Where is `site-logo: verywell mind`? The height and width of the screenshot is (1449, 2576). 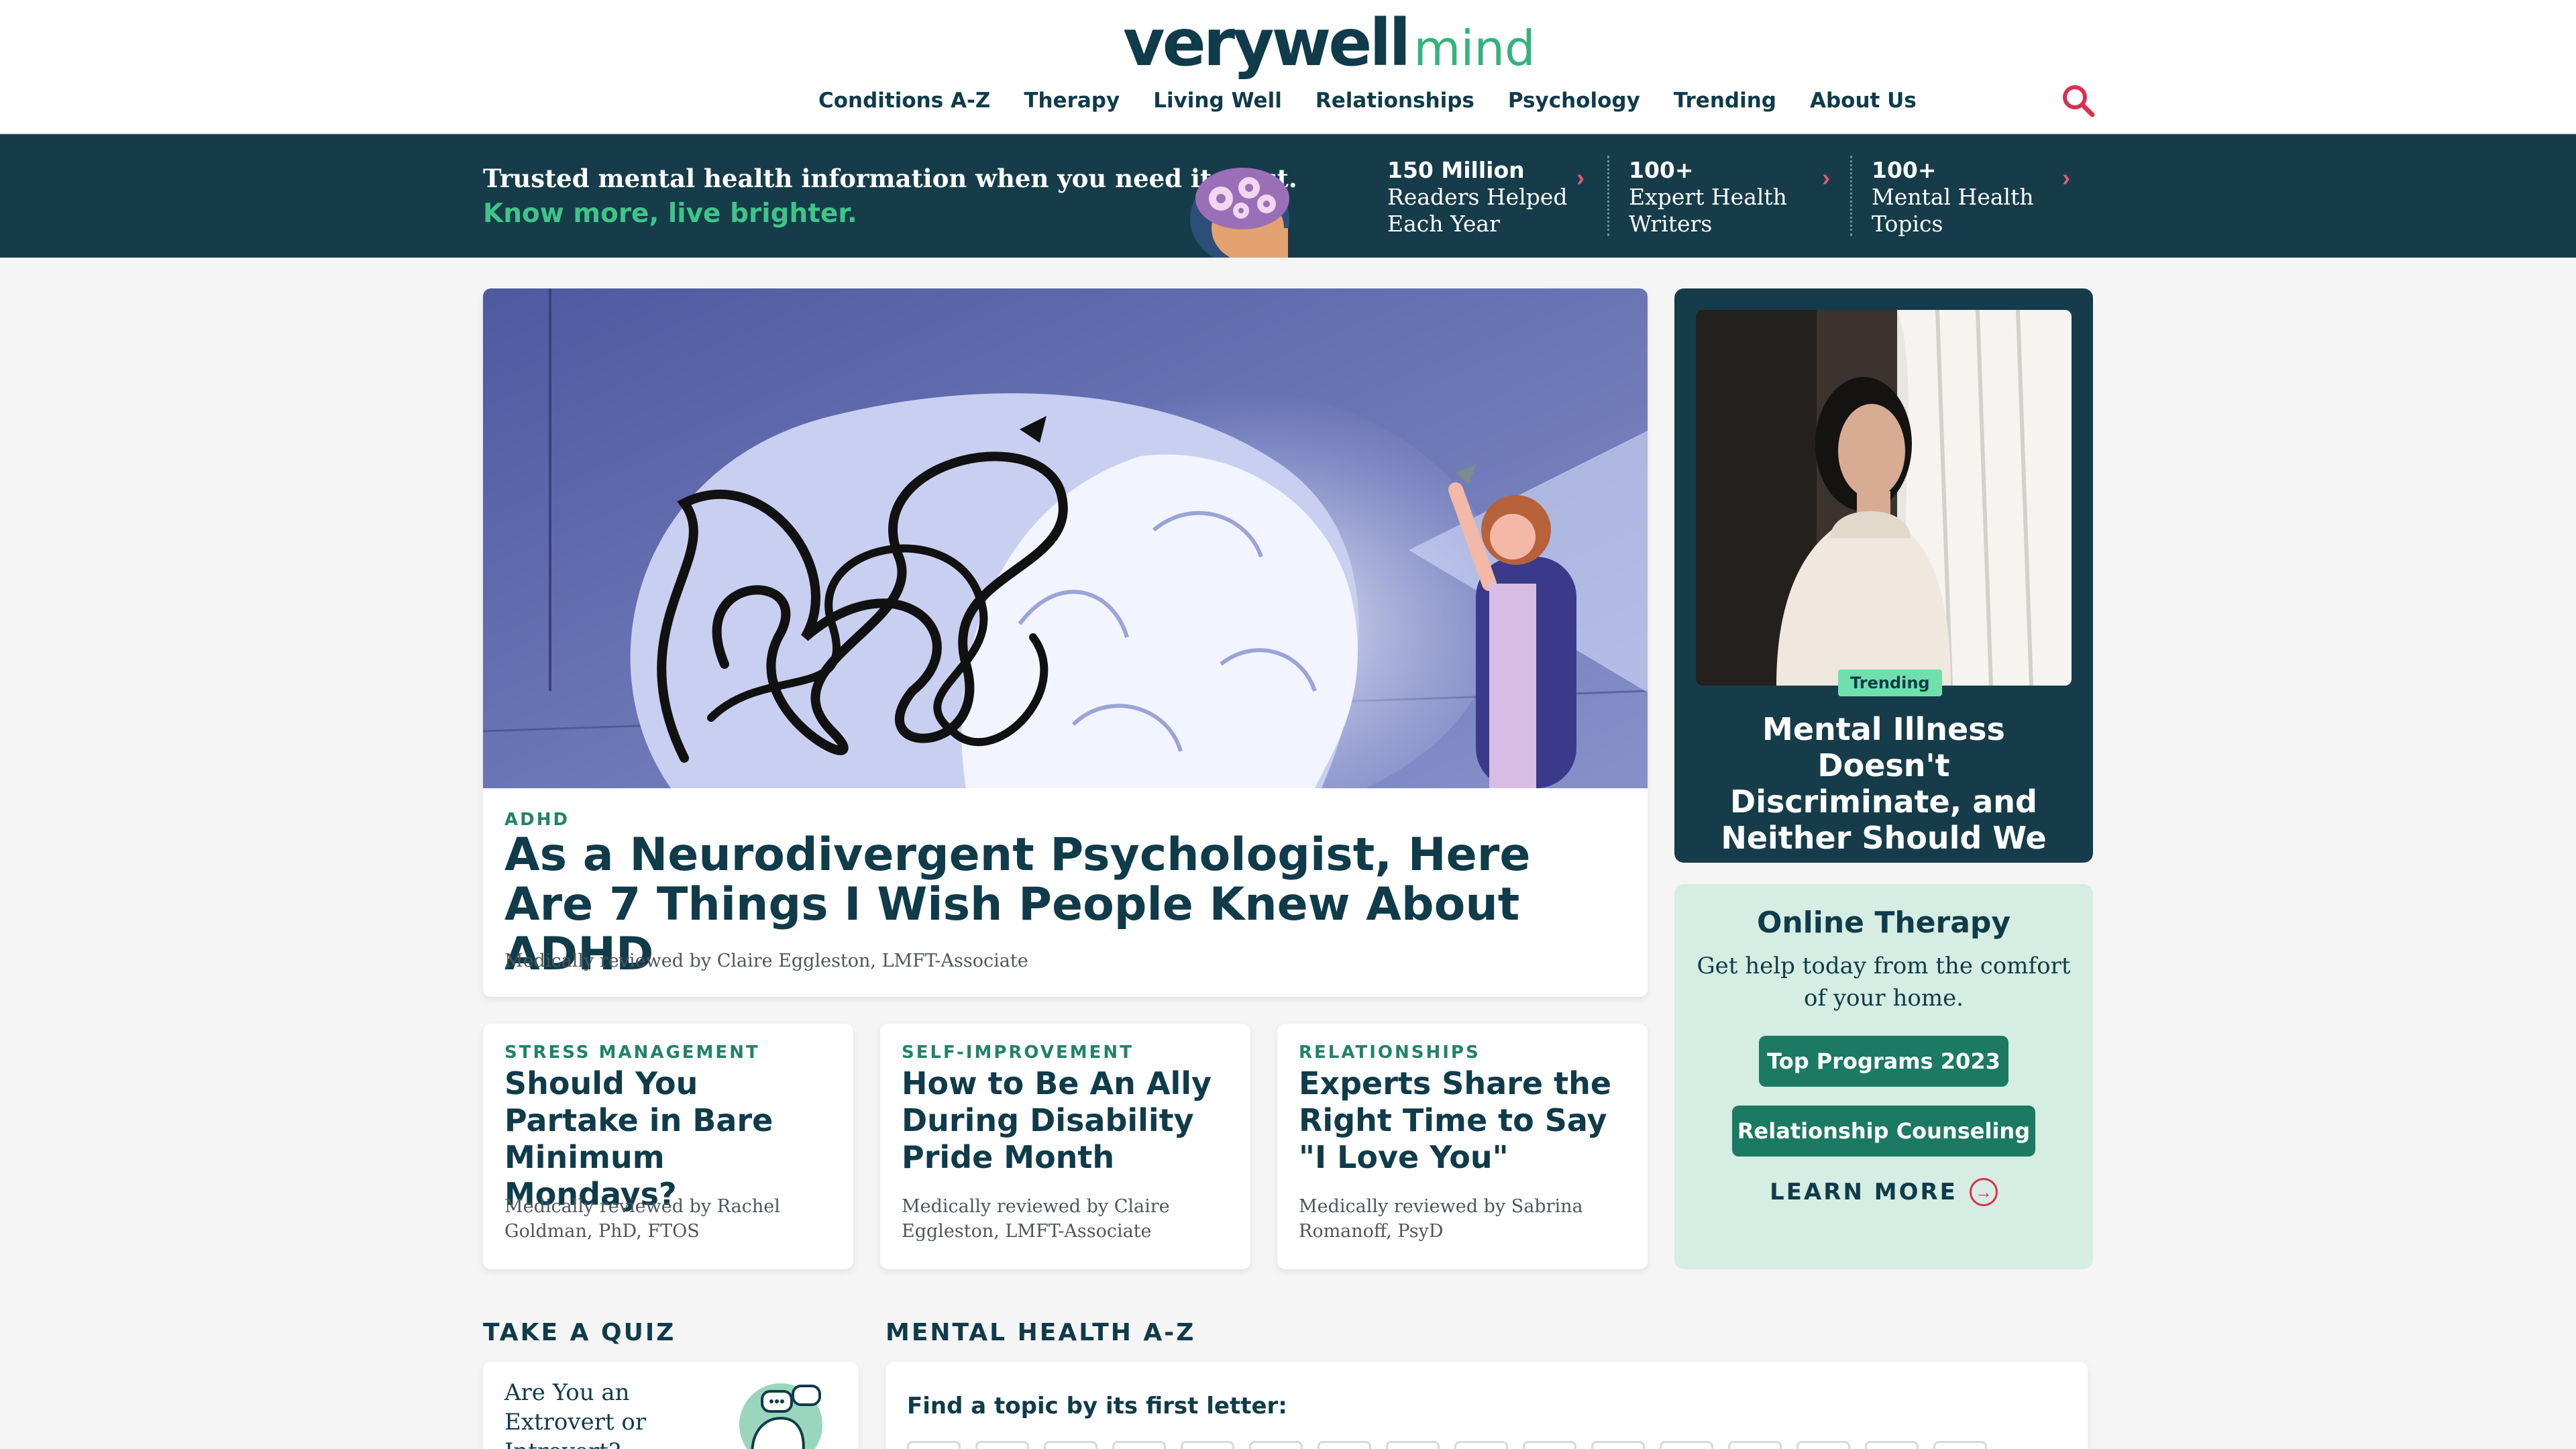
site-logo: verywell mind is located at coordinates (1329, 42).